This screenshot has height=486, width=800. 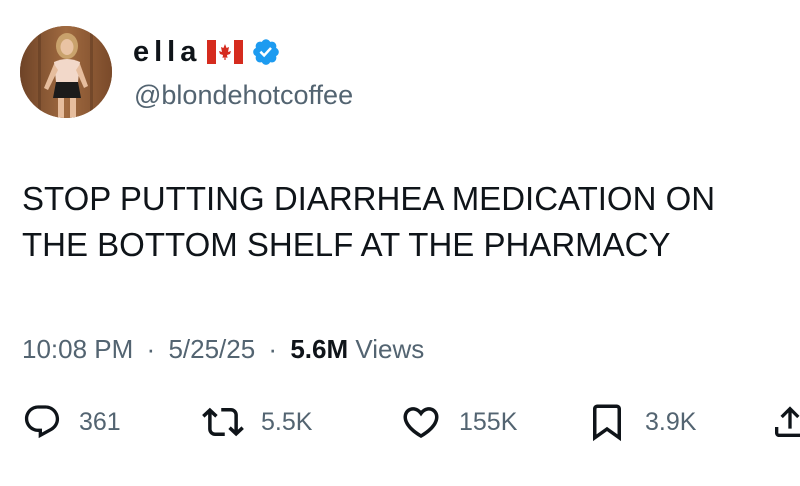 I want to click on bookmark-button: 3.9K, so click(x=641, y=422).